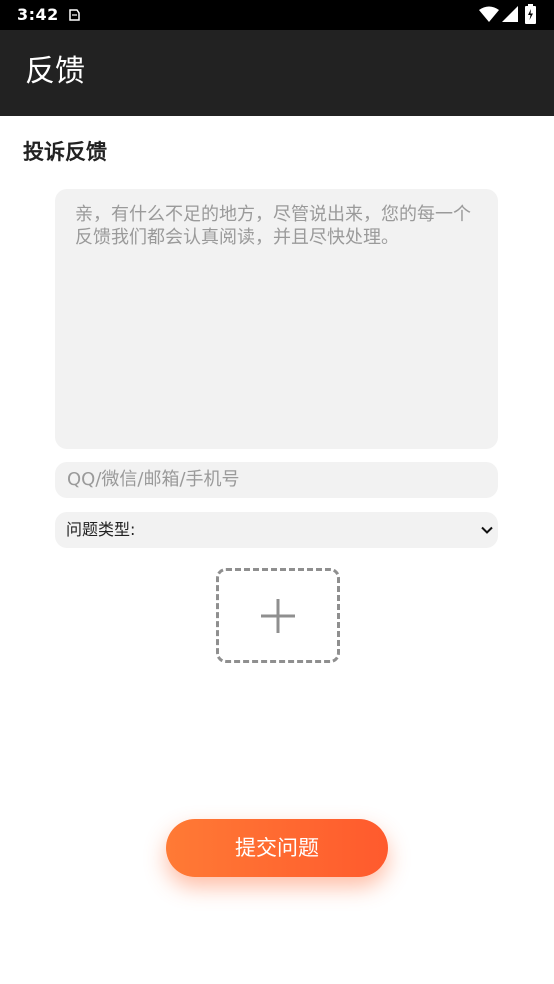 The width and height of the screenshot is (554, 984). I want to click on battery-icon, so click(530, 14).